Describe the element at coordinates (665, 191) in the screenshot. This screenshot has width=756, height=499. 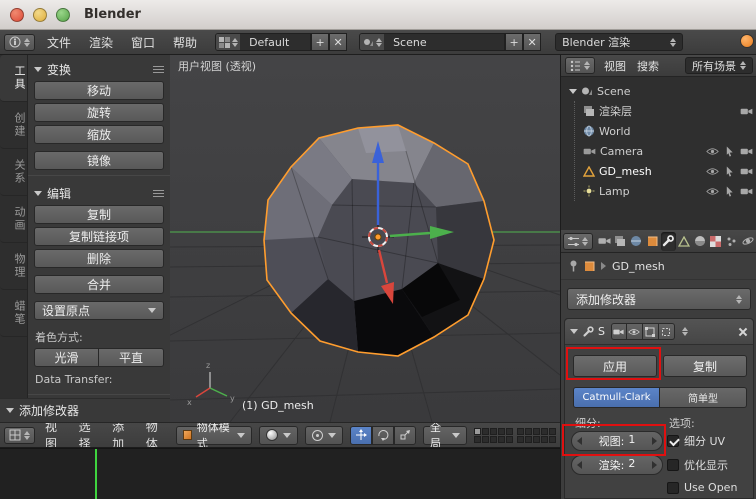
I see `outliner-row-lamp: Lamp` at that location.